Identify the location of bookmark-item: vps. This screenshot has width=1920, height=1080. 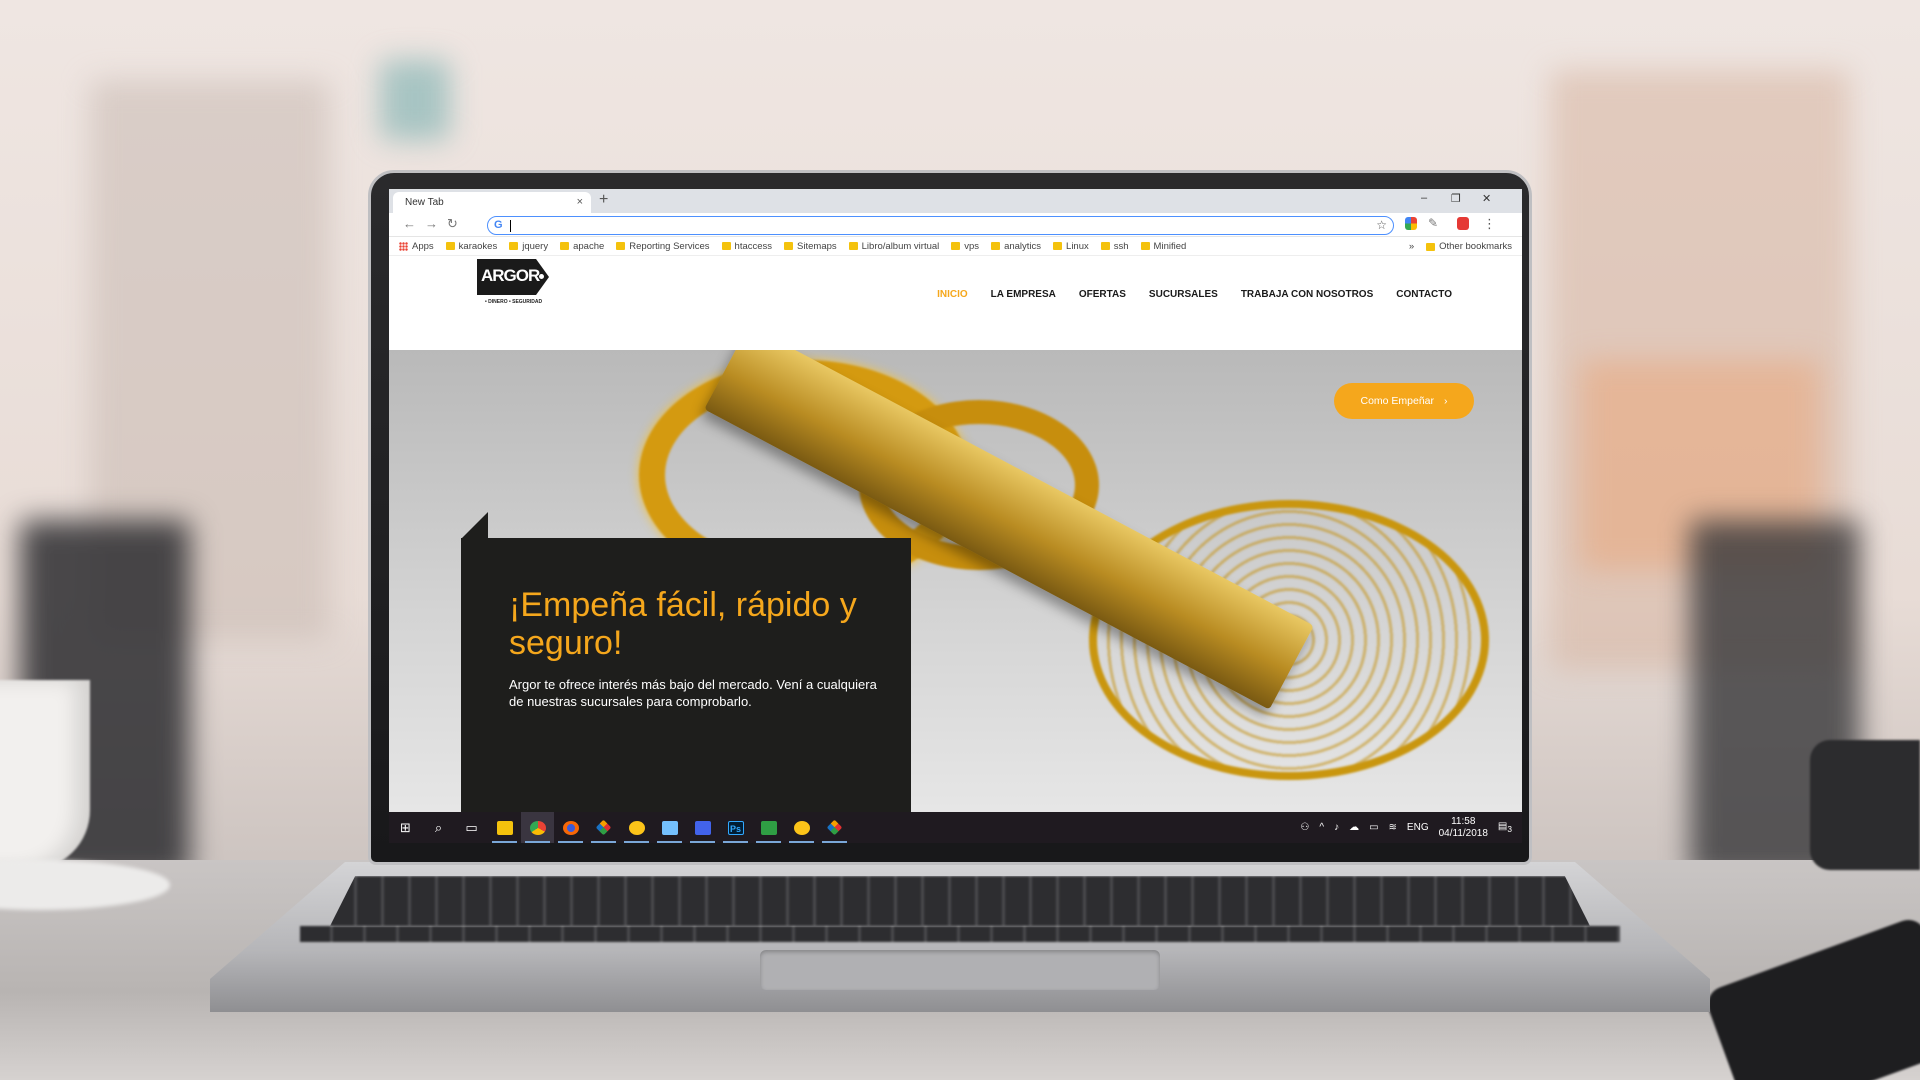
(965, 246).